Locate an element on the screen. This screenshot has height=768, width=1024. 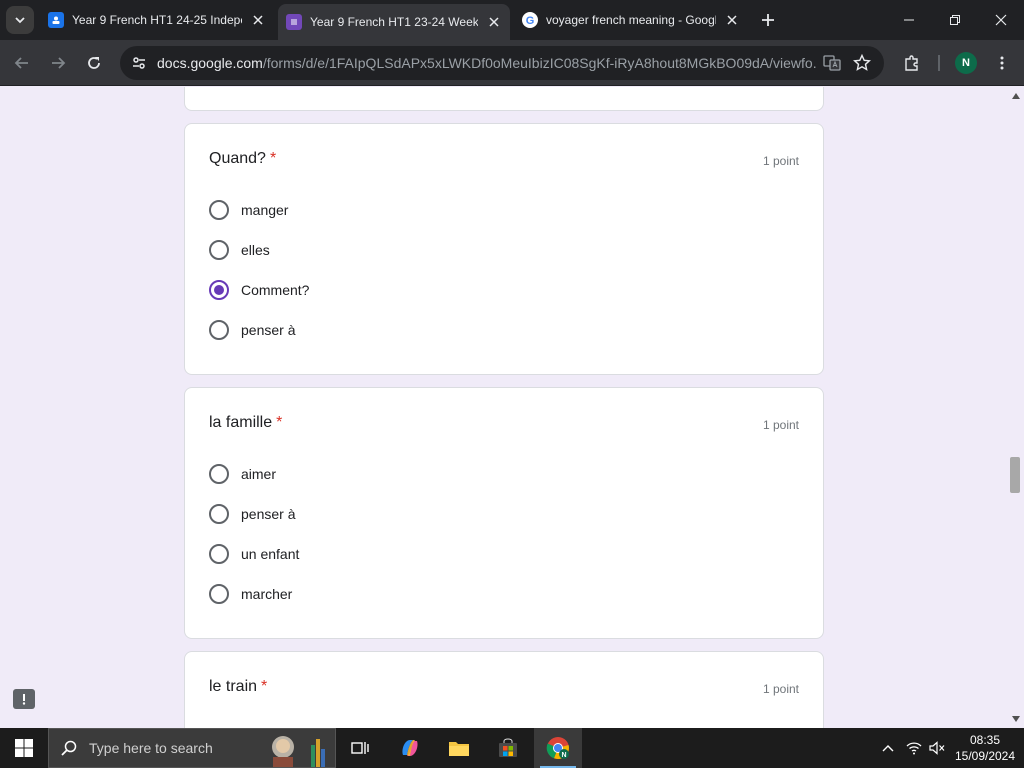
extensions-button is located at coordinates (912, 63).